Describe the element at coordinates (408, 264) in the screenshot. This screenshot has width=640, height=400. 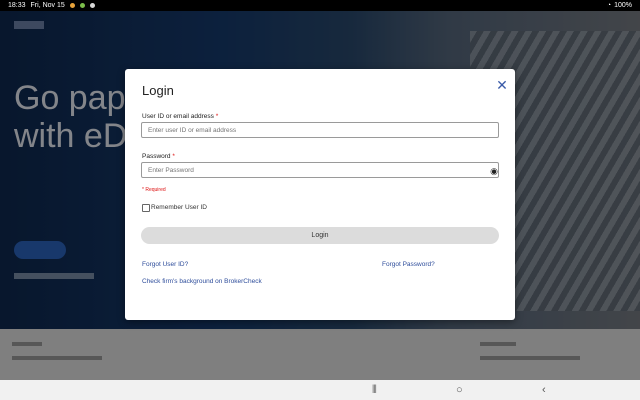
I see `forgot-password-link: Forgot Password?` at that location.